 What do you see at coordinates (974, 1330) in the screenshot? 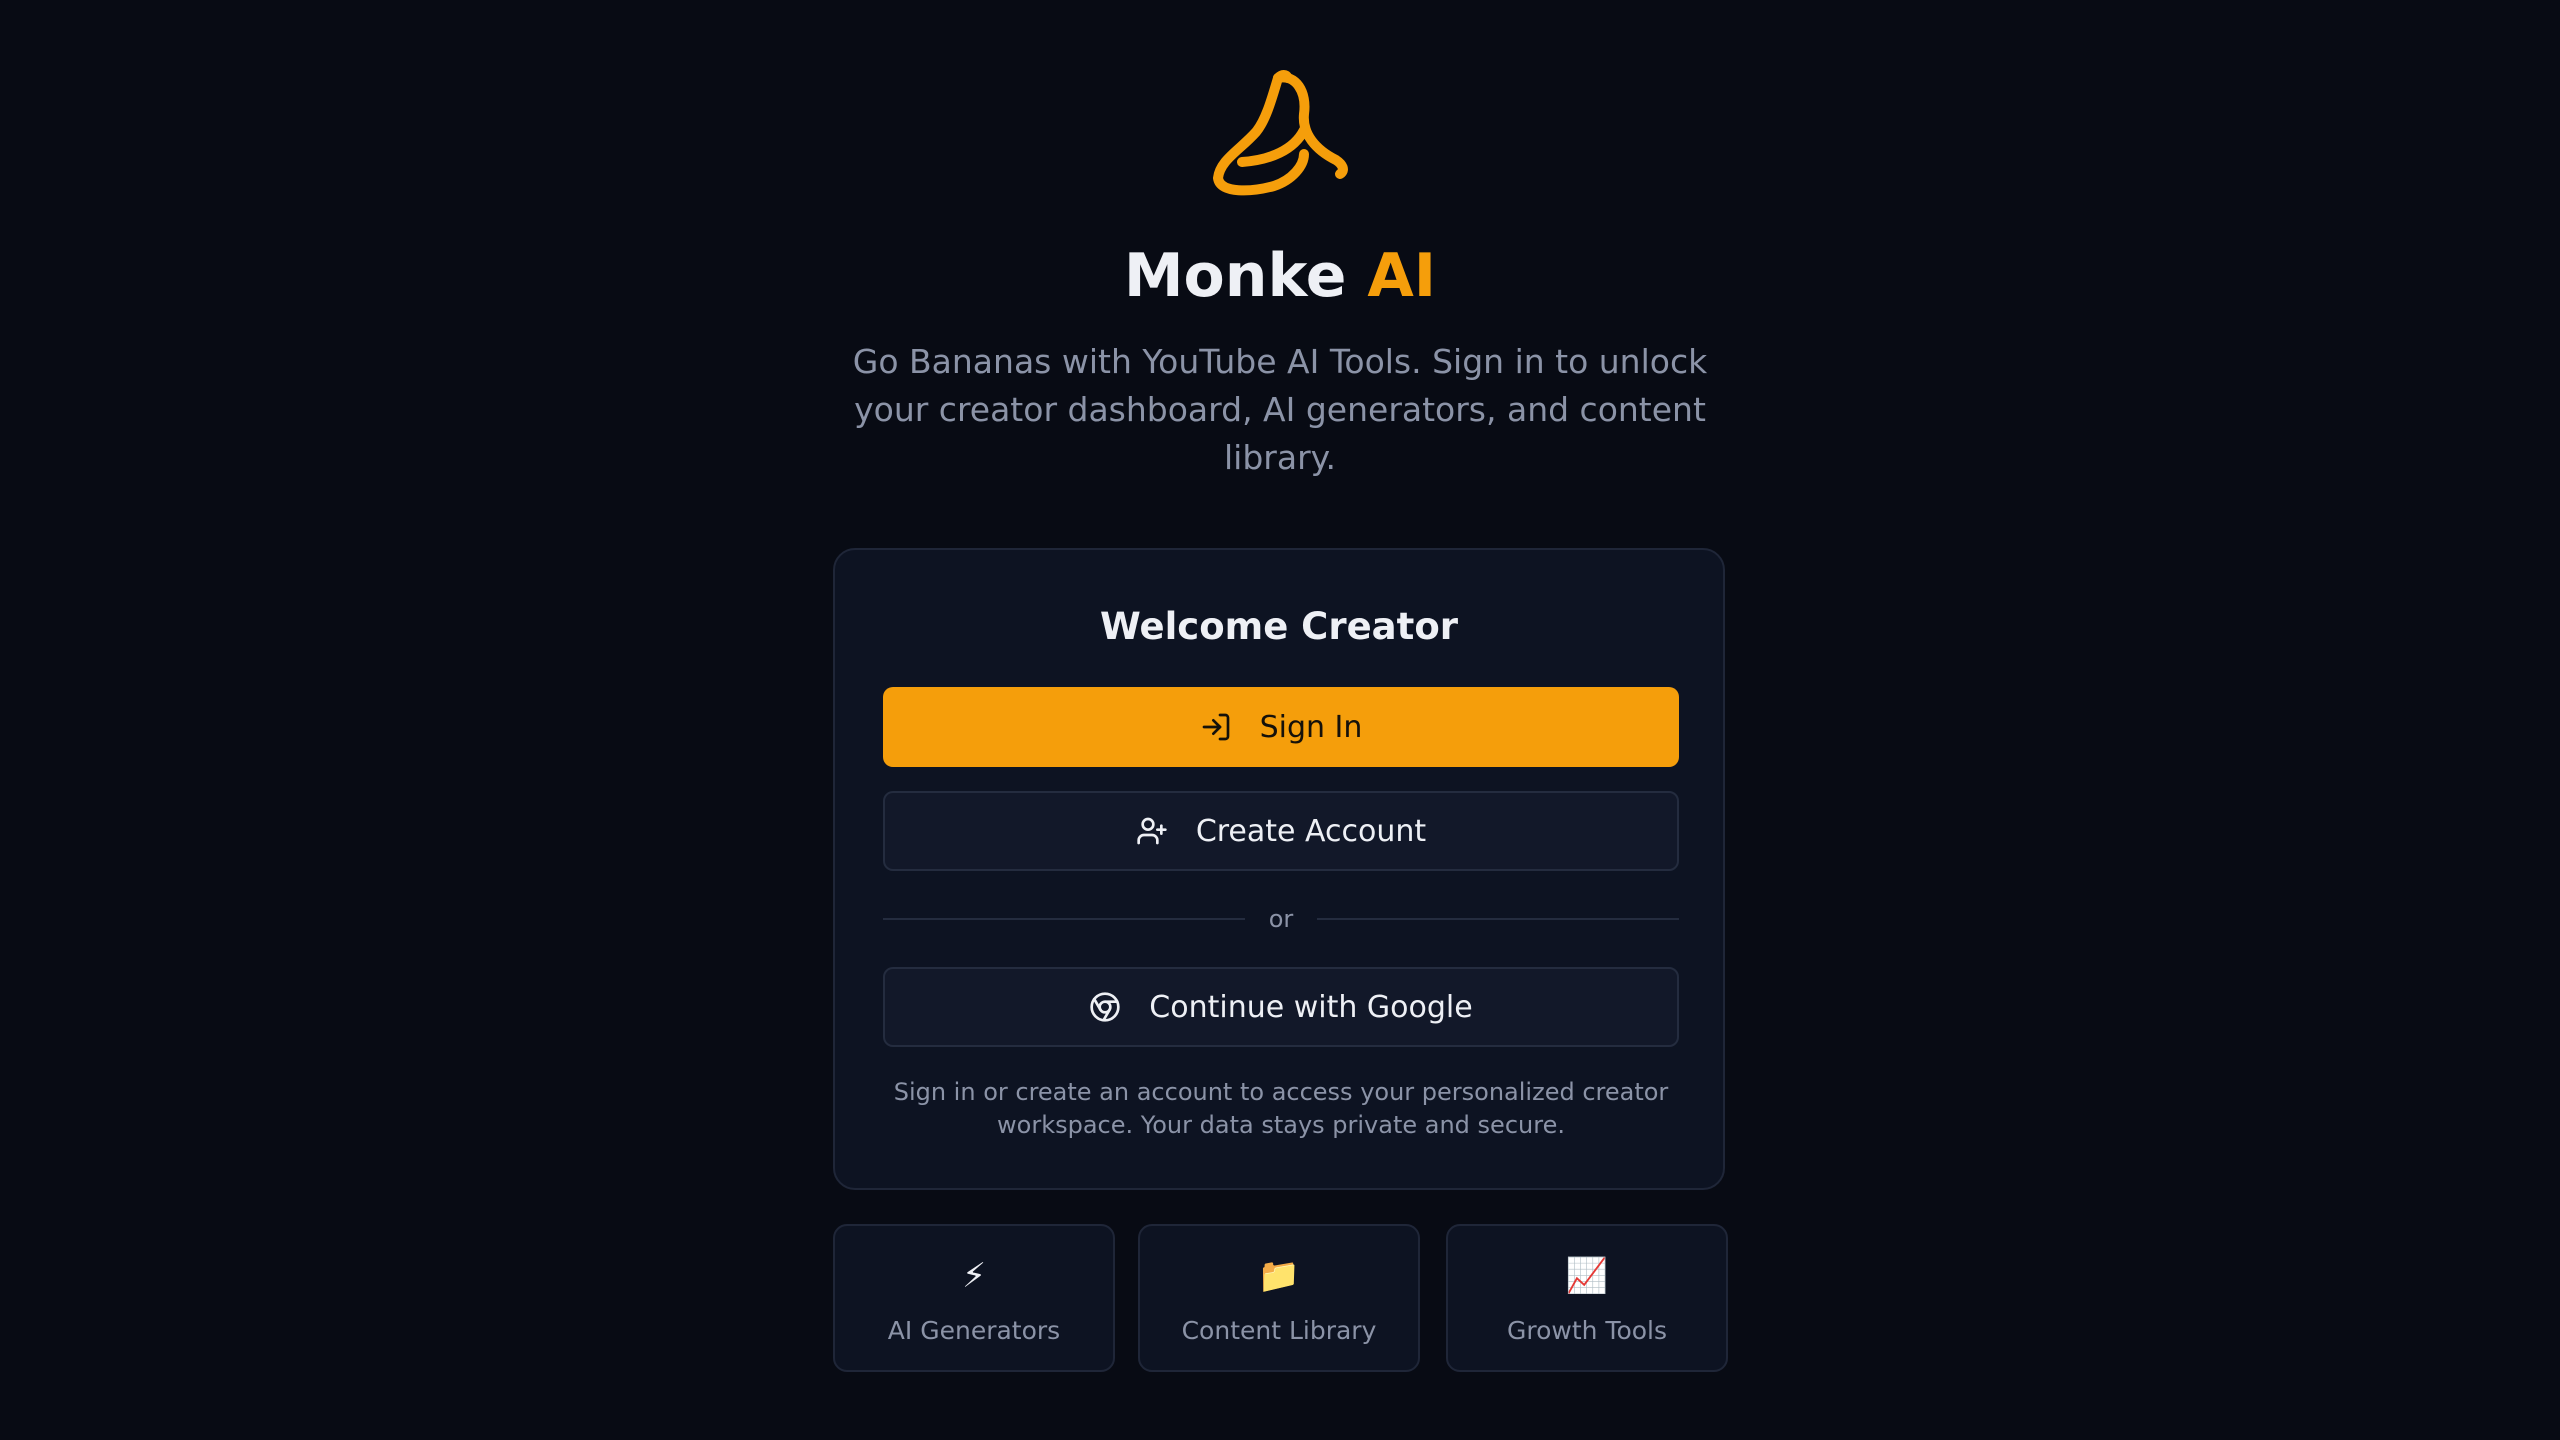
I see `feature-label: AI Generators` at bounding box center [974, 1330].